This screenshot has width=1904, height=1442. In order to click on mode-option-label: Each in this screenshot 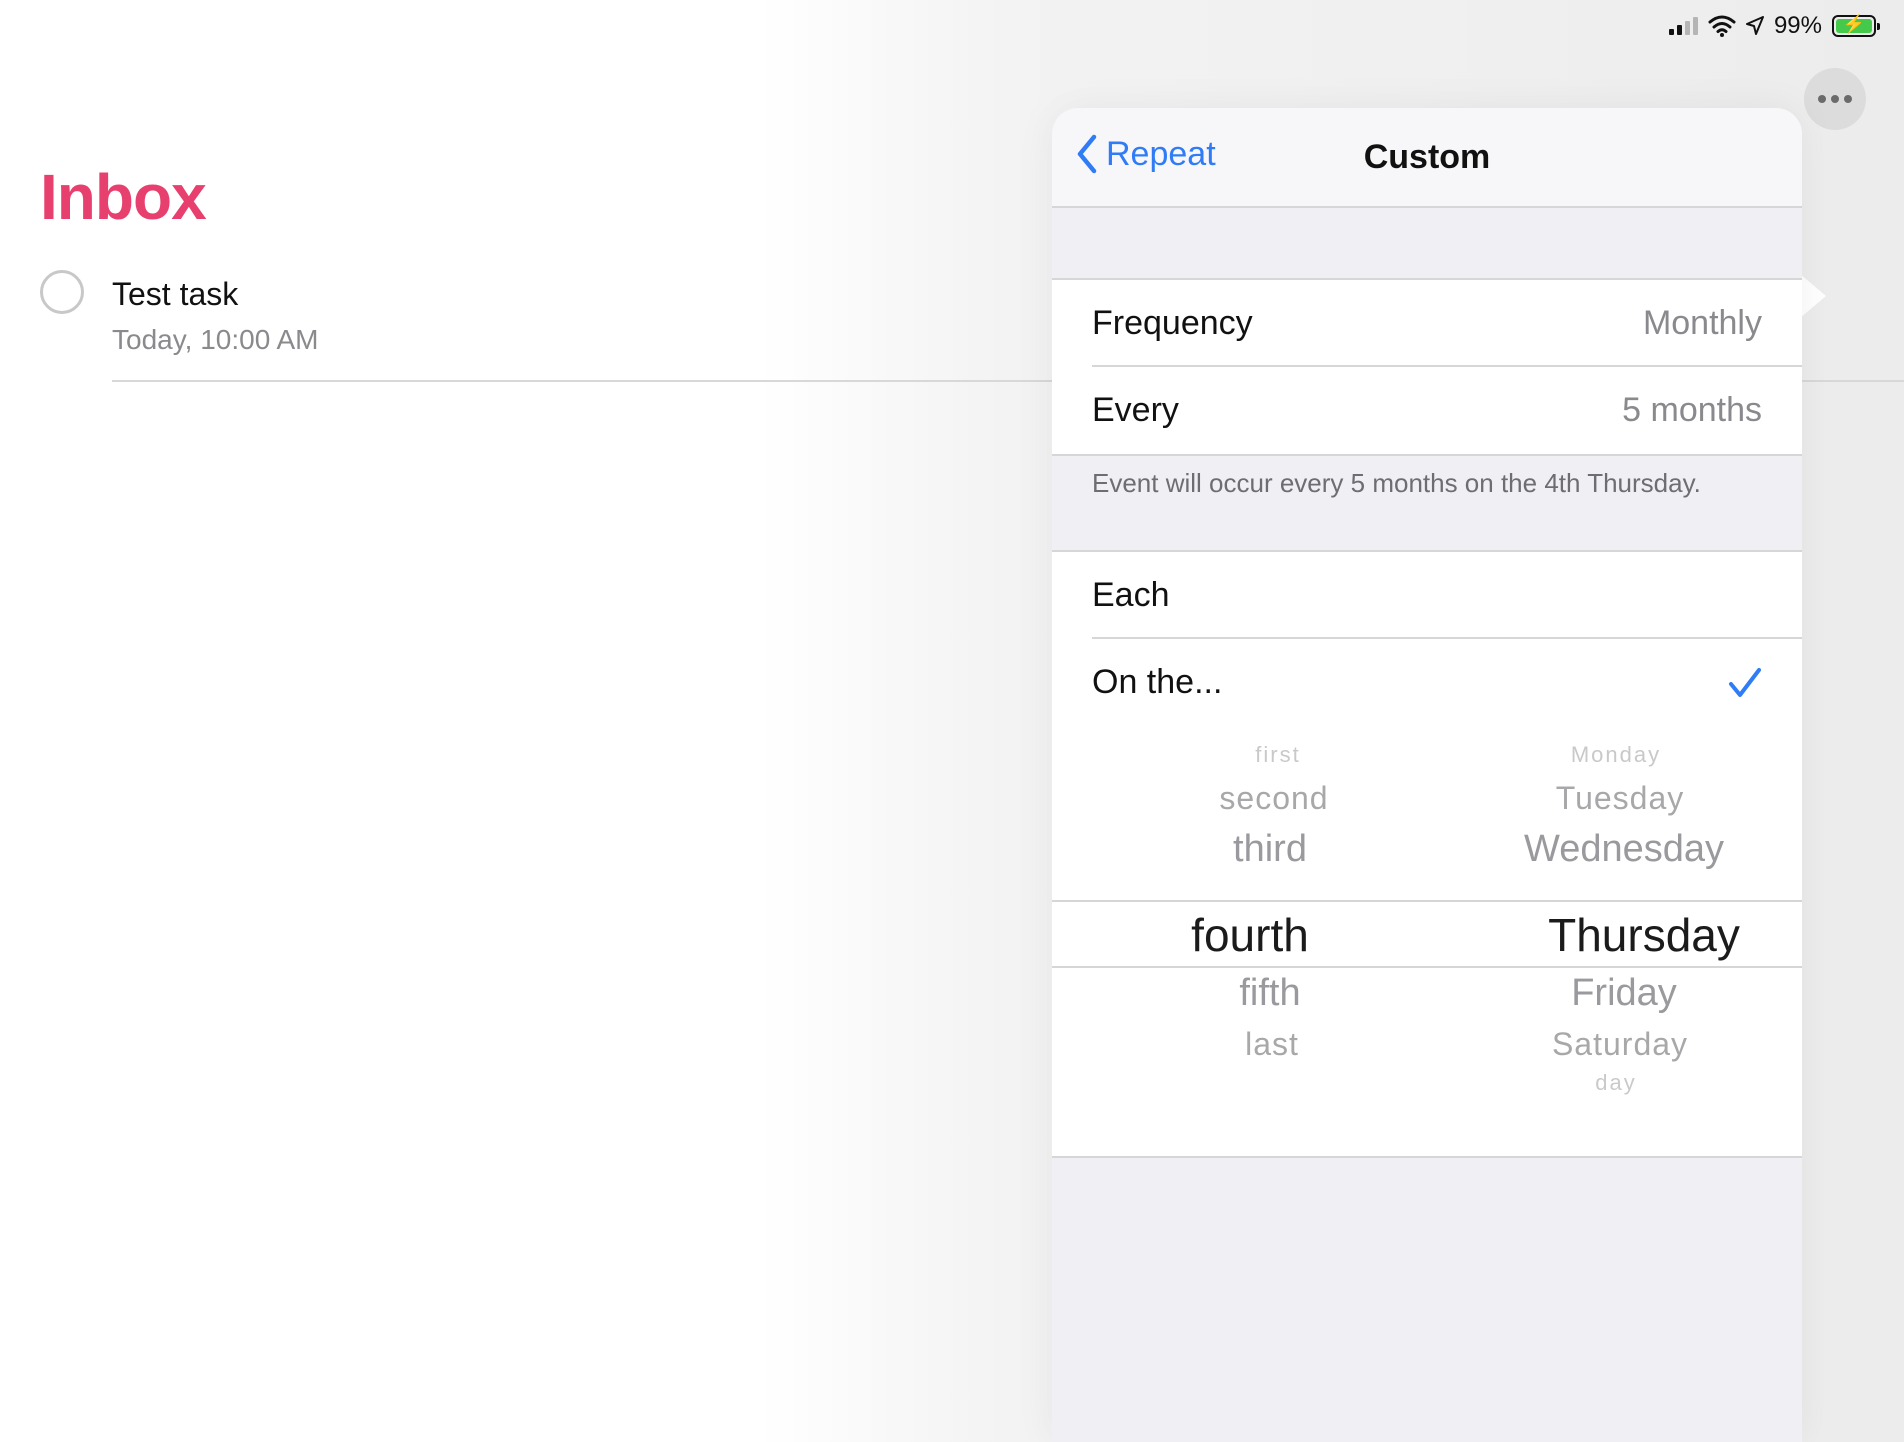, I will do `click(1131, 595)`.